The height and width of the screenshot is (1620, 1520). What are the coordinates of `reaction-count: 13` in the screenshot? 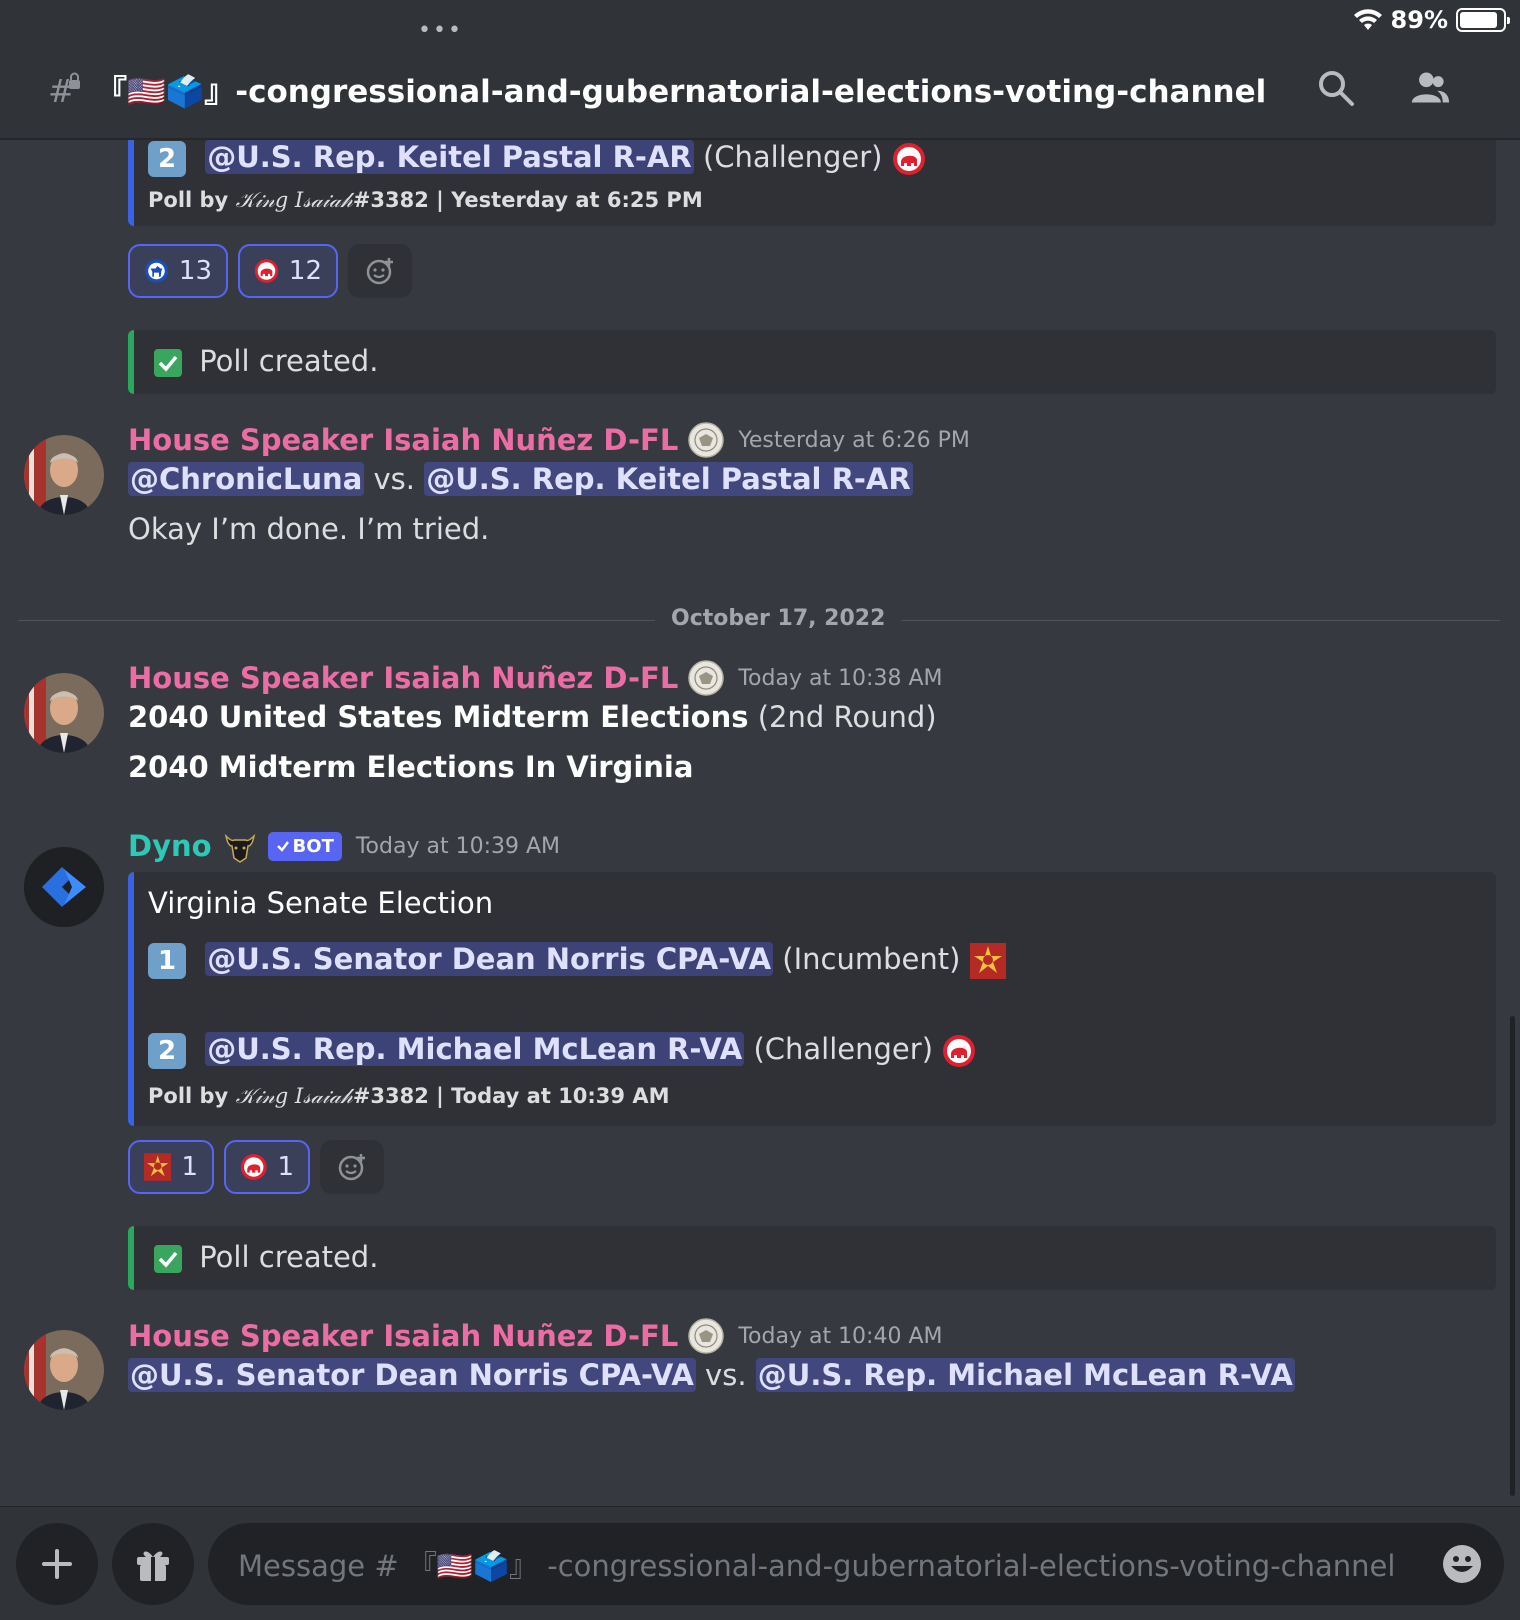 It's located at (195, 271).